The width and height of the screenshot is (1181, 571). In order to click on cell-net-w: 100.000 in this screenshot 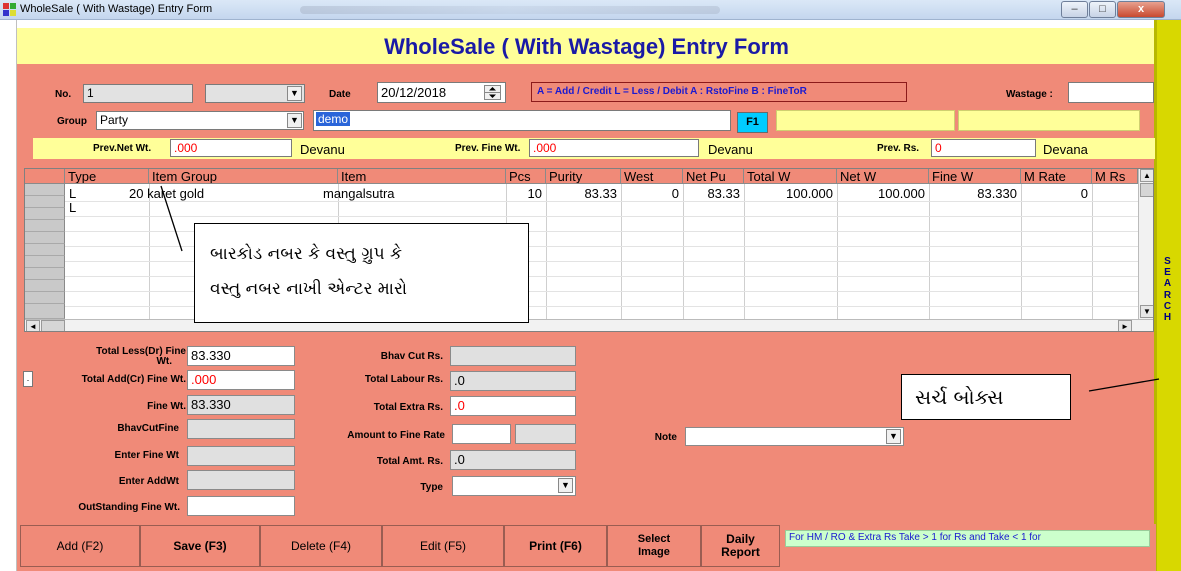, I will do `click(881, 193)`.